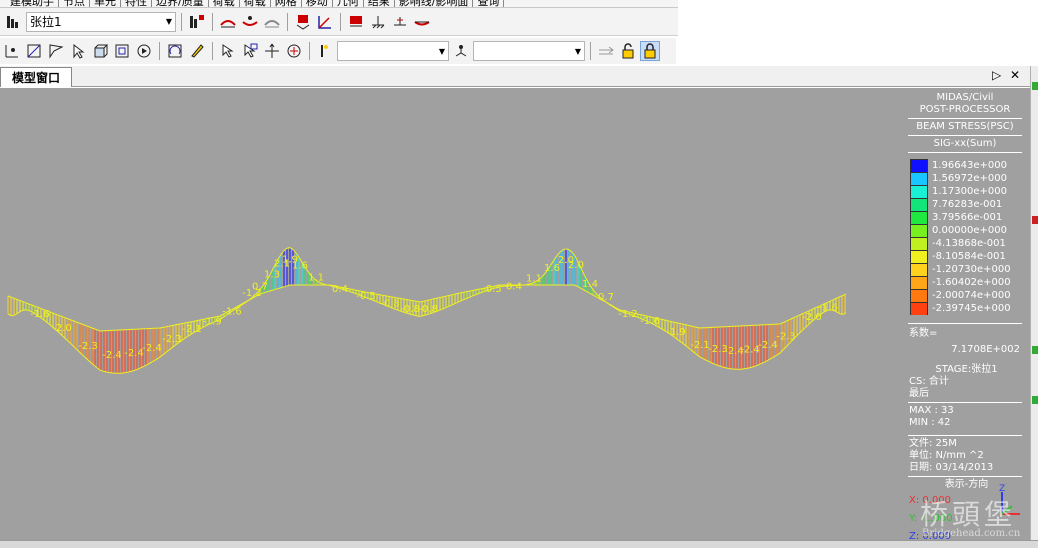 The height and width of the screenshot is (548, 1038). Describe the element at coordinates (929, 381) in the screenshot. I see `legend-cs: CS: 合计` at that location.